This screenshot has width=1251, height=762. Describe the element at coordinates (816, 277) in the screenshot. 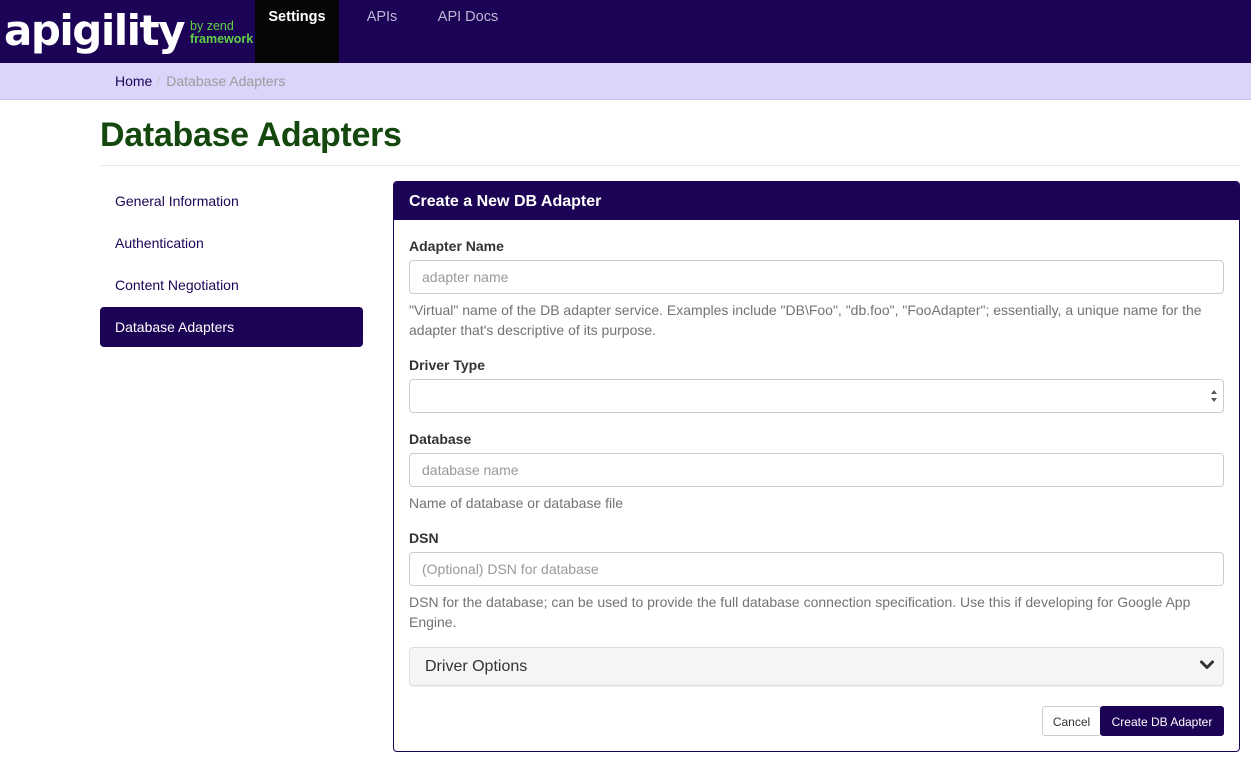

I see `adapter-name-input` at that location.